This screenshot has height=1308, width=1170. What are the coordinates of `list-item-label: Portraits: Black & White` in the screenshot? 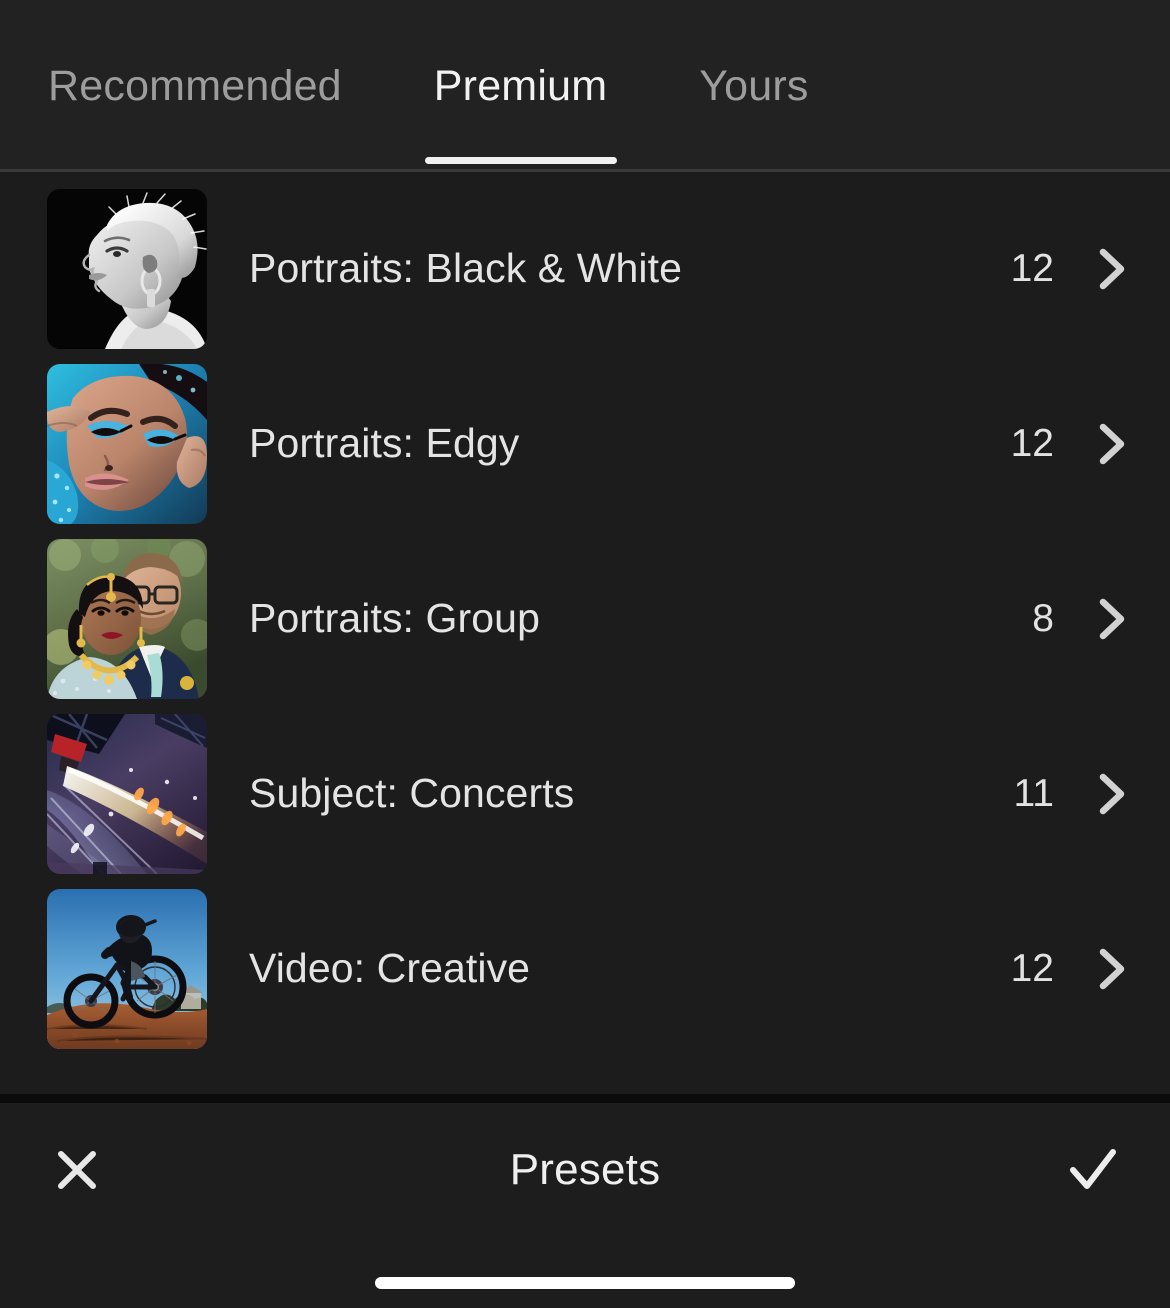 It's located at (466, 268).